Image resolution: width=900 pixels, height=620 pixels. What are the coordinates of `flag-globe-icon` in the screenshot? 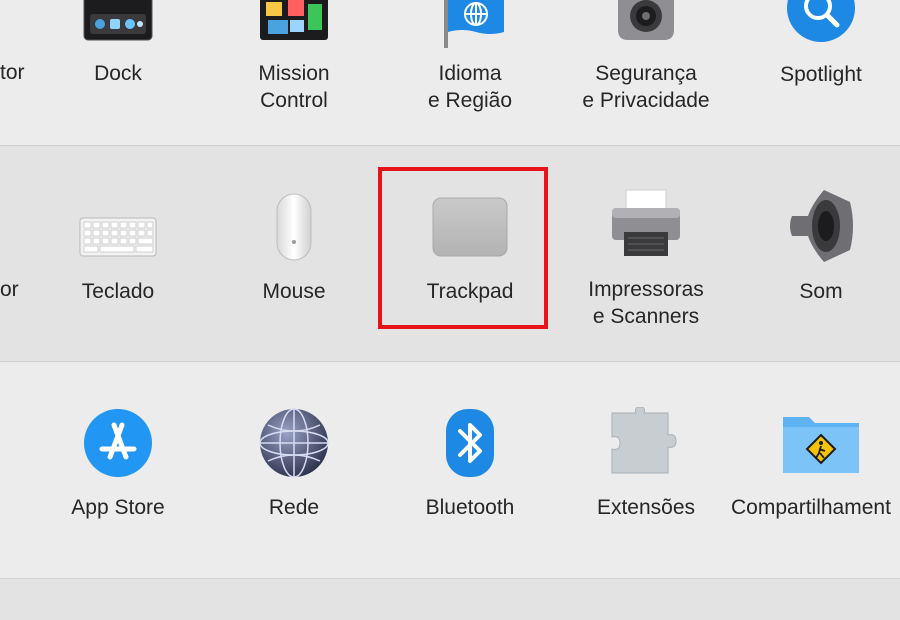 It's located at (474, 24).